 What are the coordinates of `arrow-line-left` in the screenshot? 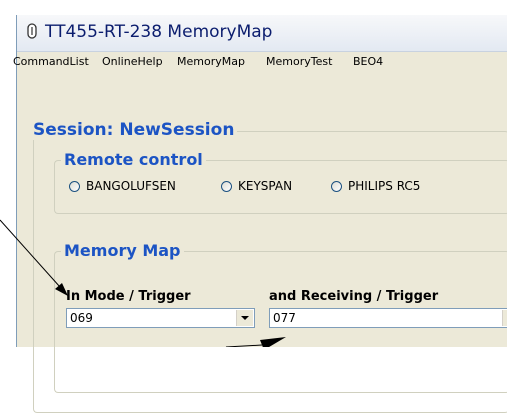 It's located at (30, 253).